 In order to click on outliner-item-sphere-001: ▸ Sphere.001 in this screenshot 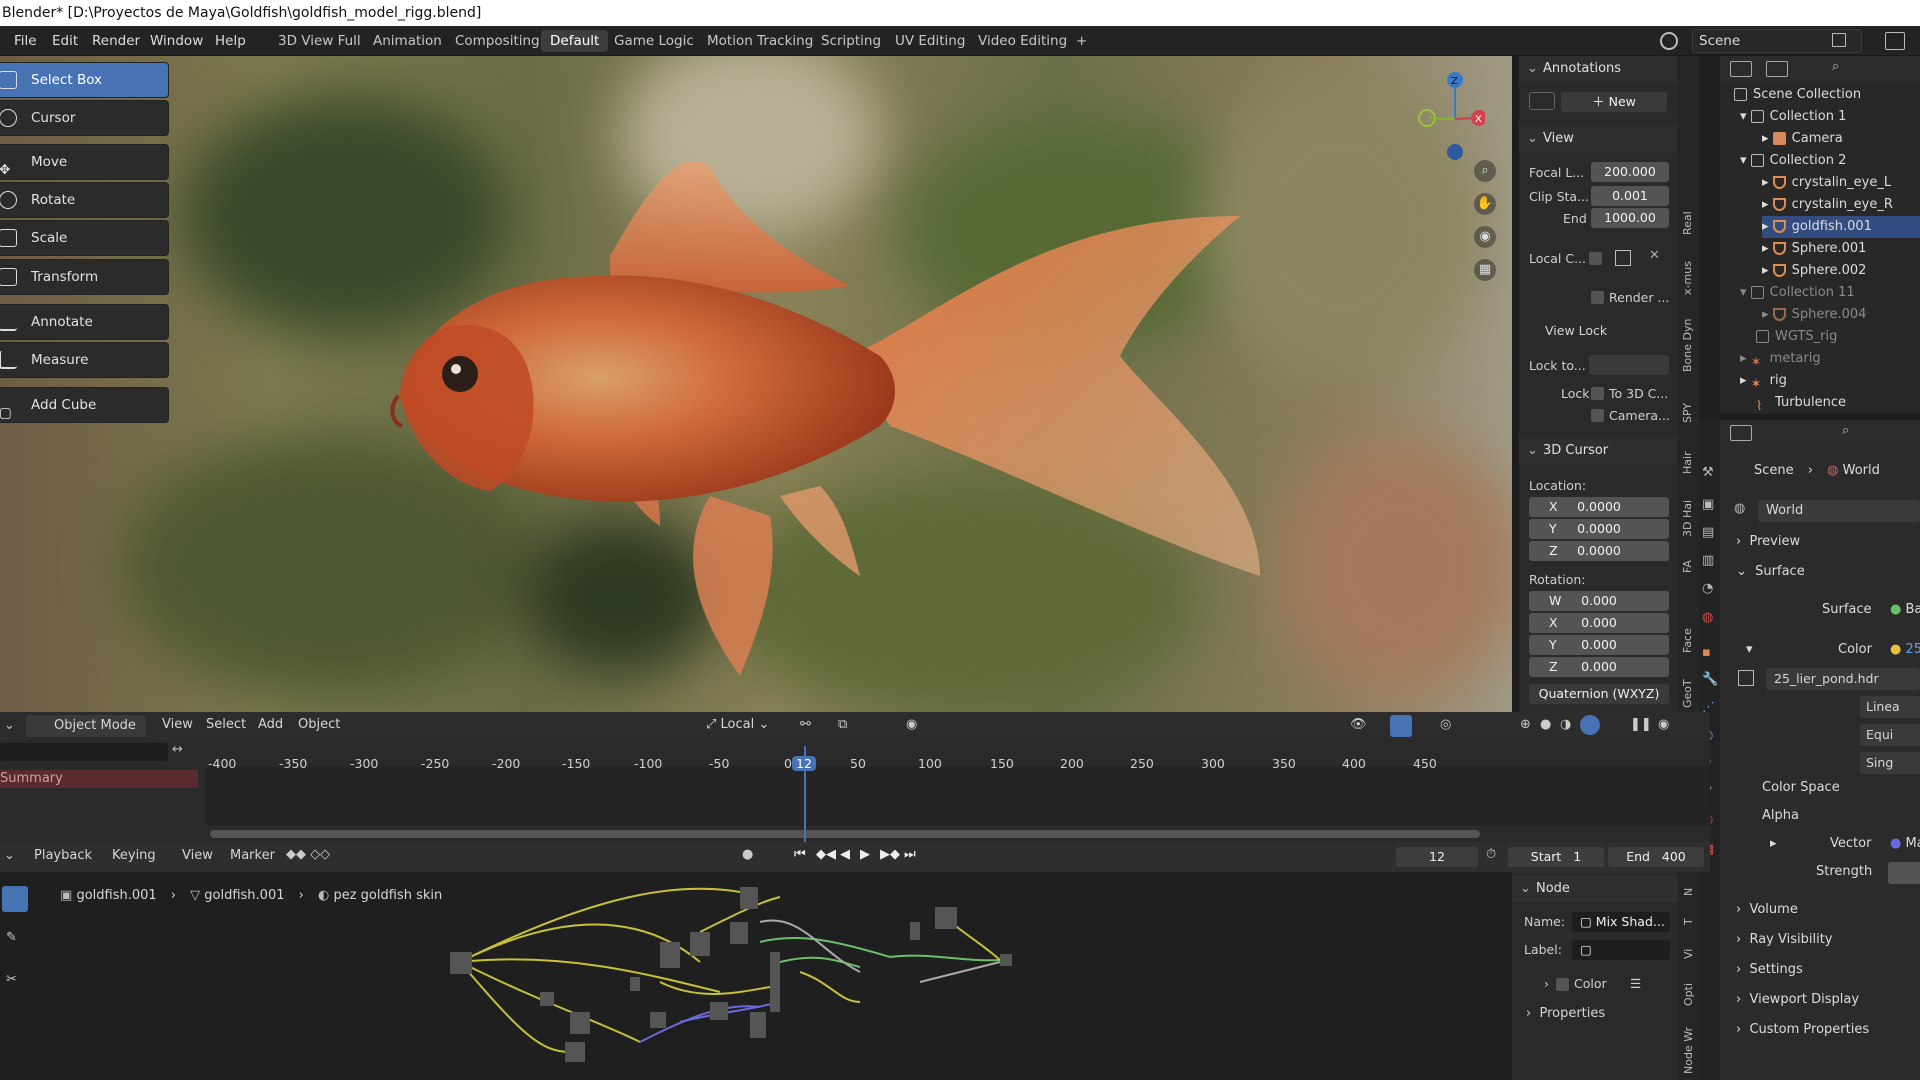, I will do `click(1814, 249)`.